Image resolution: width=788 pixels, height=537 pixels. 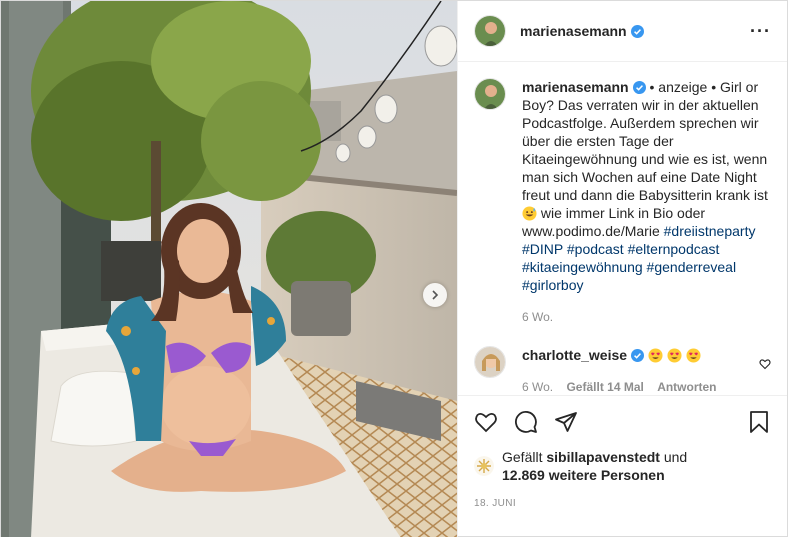 What do you see at coordinates (582, 31) in the screenshot?
I see `post-username: marienasemann` at bounding box center [582, 31].